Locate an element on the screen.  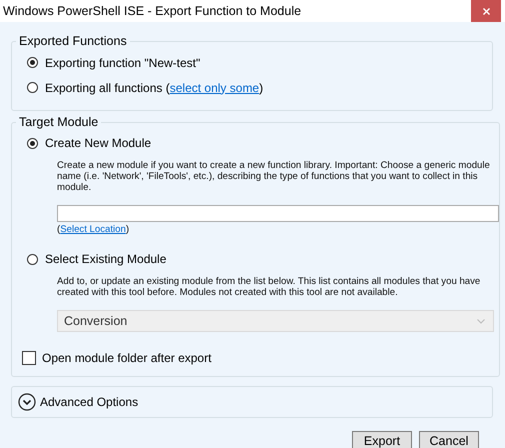
select-link: select only some is located at coordinates (215, 87).